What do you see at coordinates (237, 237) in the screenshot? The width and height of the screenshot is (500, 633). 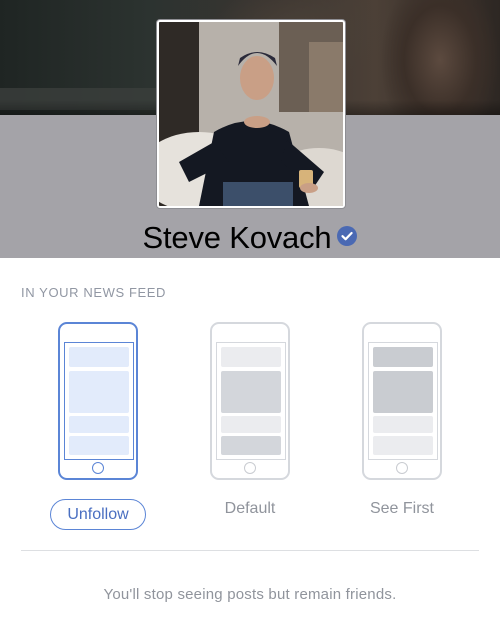 I see `profile-name: Steve Kovach` at bounding box center [237, 237].